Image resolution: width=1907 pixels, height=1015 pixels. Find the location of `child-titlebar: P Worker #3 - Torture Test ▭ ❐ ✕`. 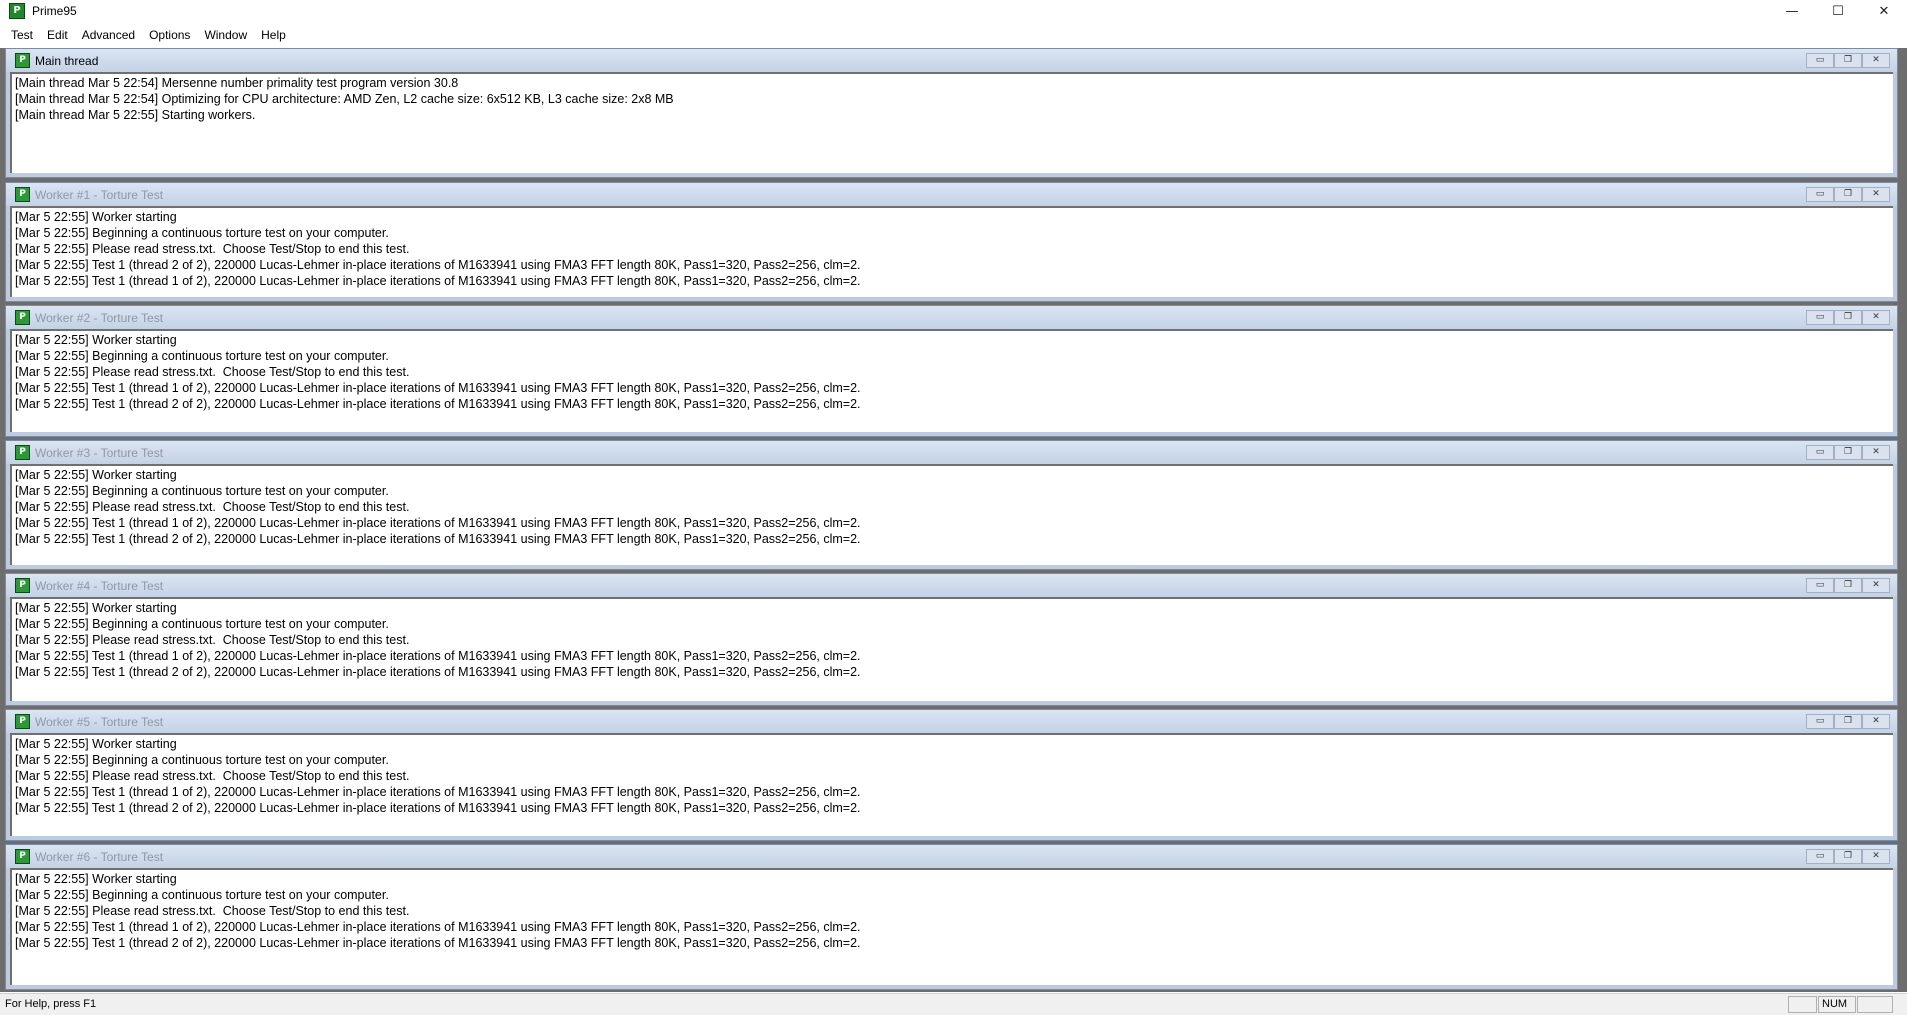

child-titlebar: P Worker #3 - Torture Test ▭ ❐ ✕ is located at coordinates (951, 452).